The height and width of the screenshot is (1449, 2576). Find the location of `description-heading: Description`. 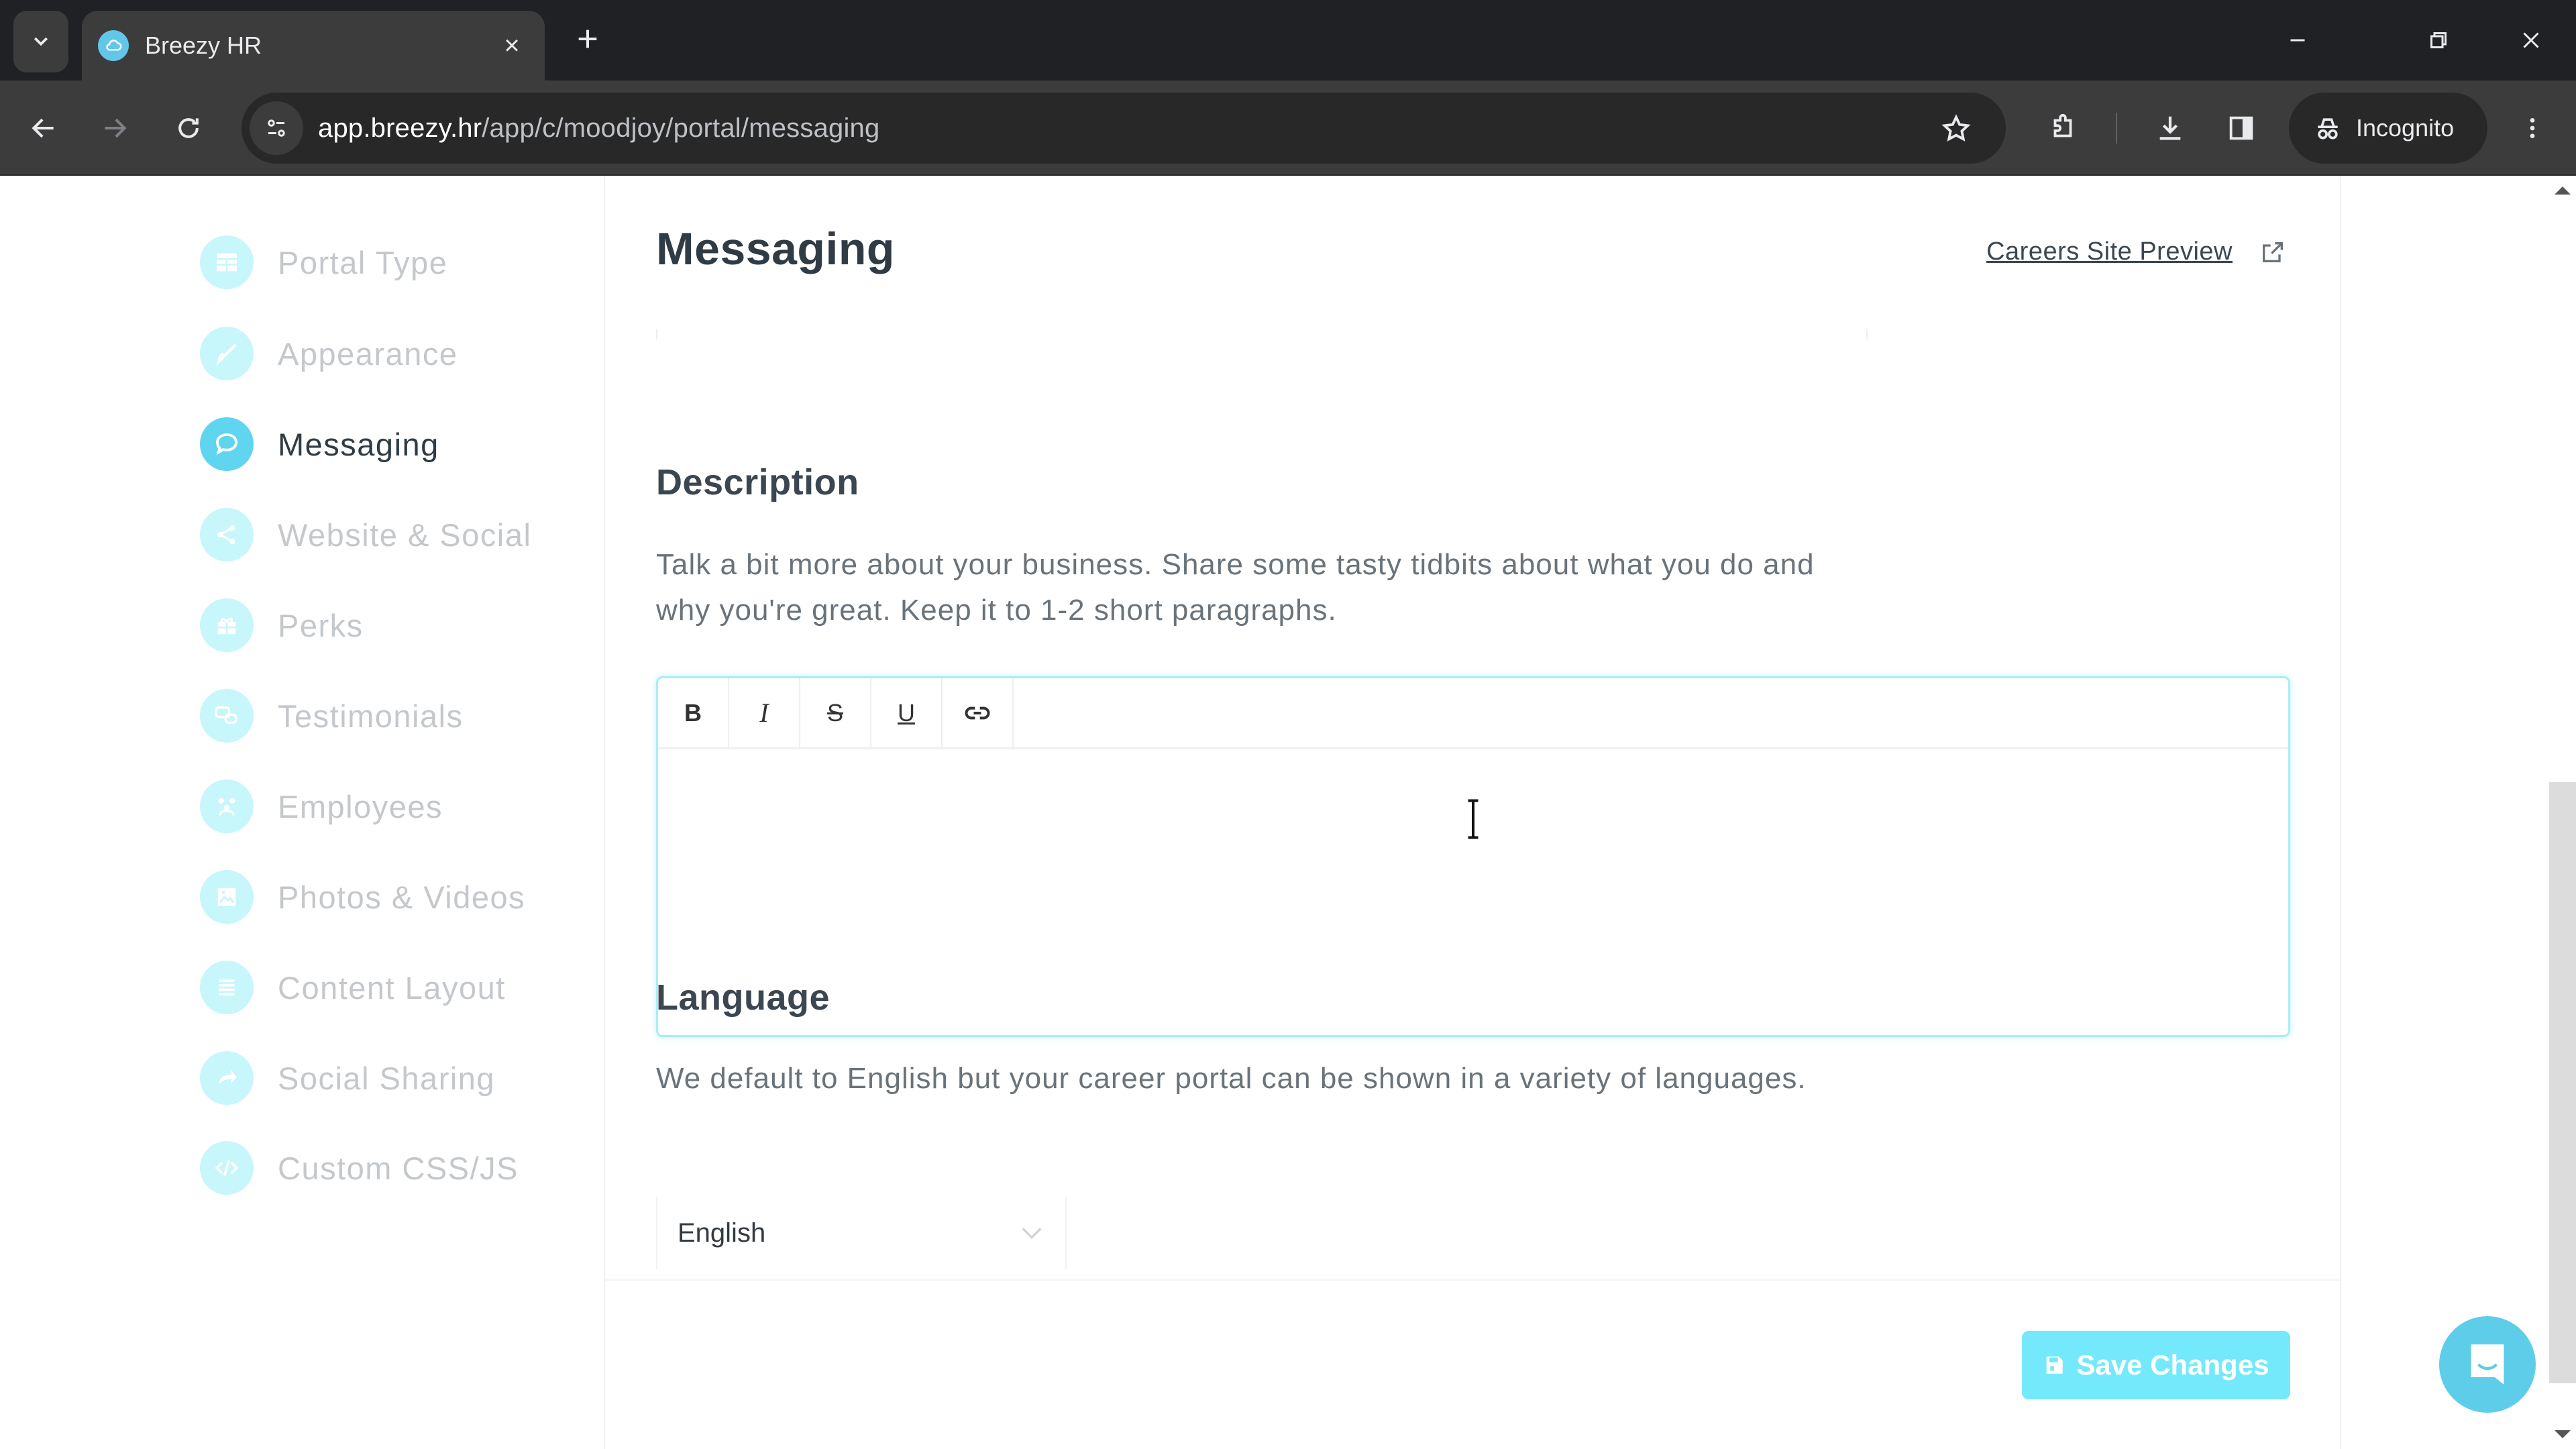

description-heading: Description is located at coordinates (757, 482).